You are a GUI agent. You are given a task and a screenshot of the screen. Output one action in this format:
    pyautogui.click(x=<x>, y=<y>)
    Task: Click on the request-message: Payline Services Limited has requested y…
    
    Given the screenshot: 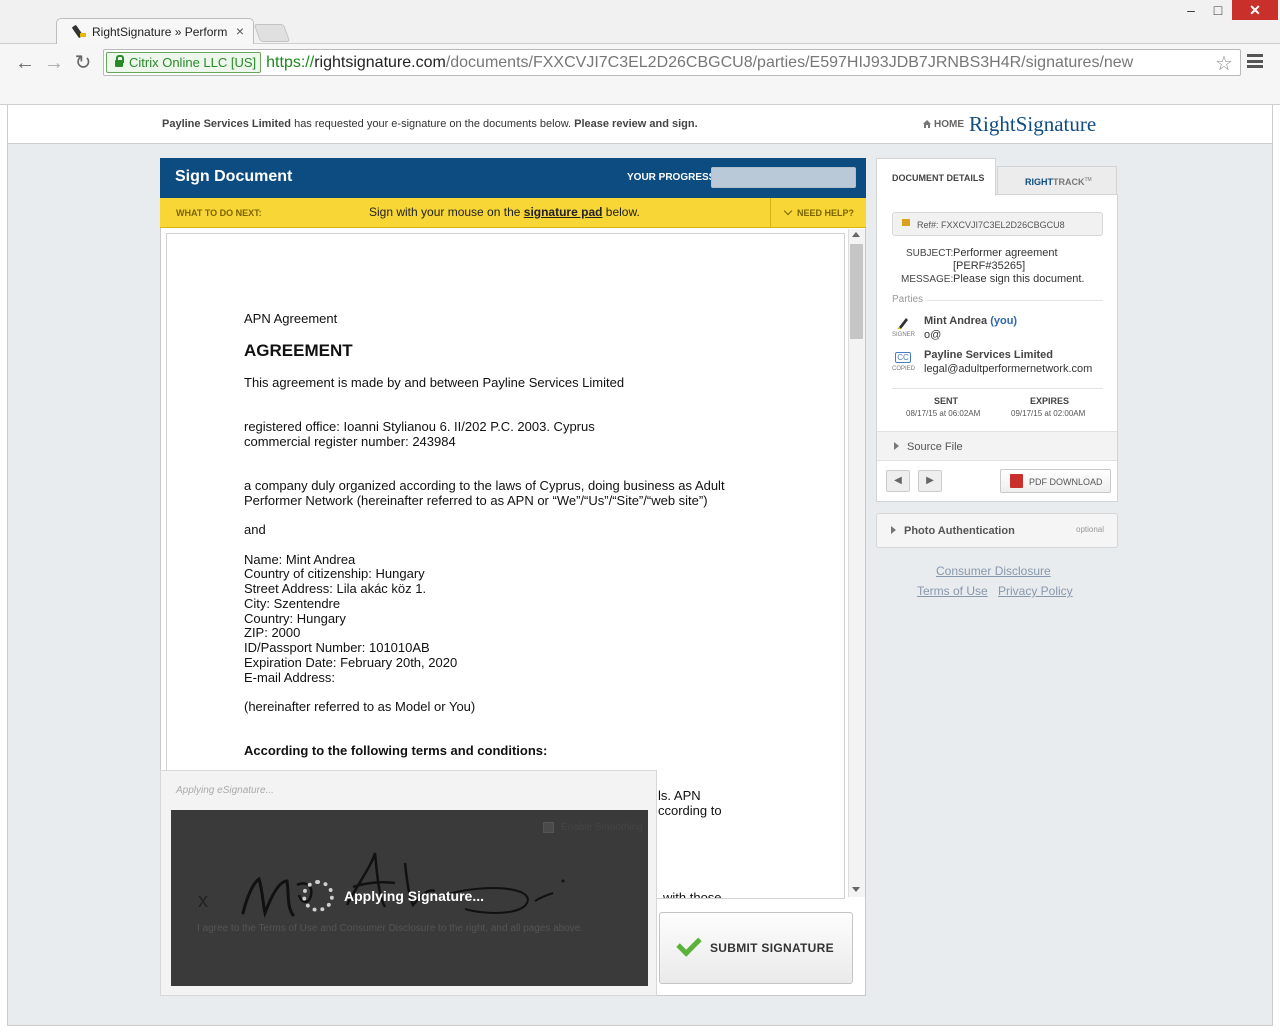 What is the action you would take?
    pyautogui.click(x=430, y=124)
    